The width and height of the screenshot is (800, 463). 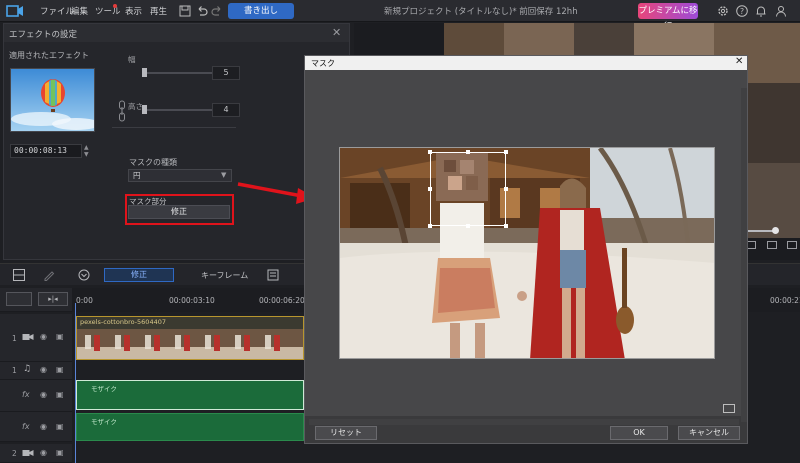 I want to click on save-icon, so click(x=185, y=11).